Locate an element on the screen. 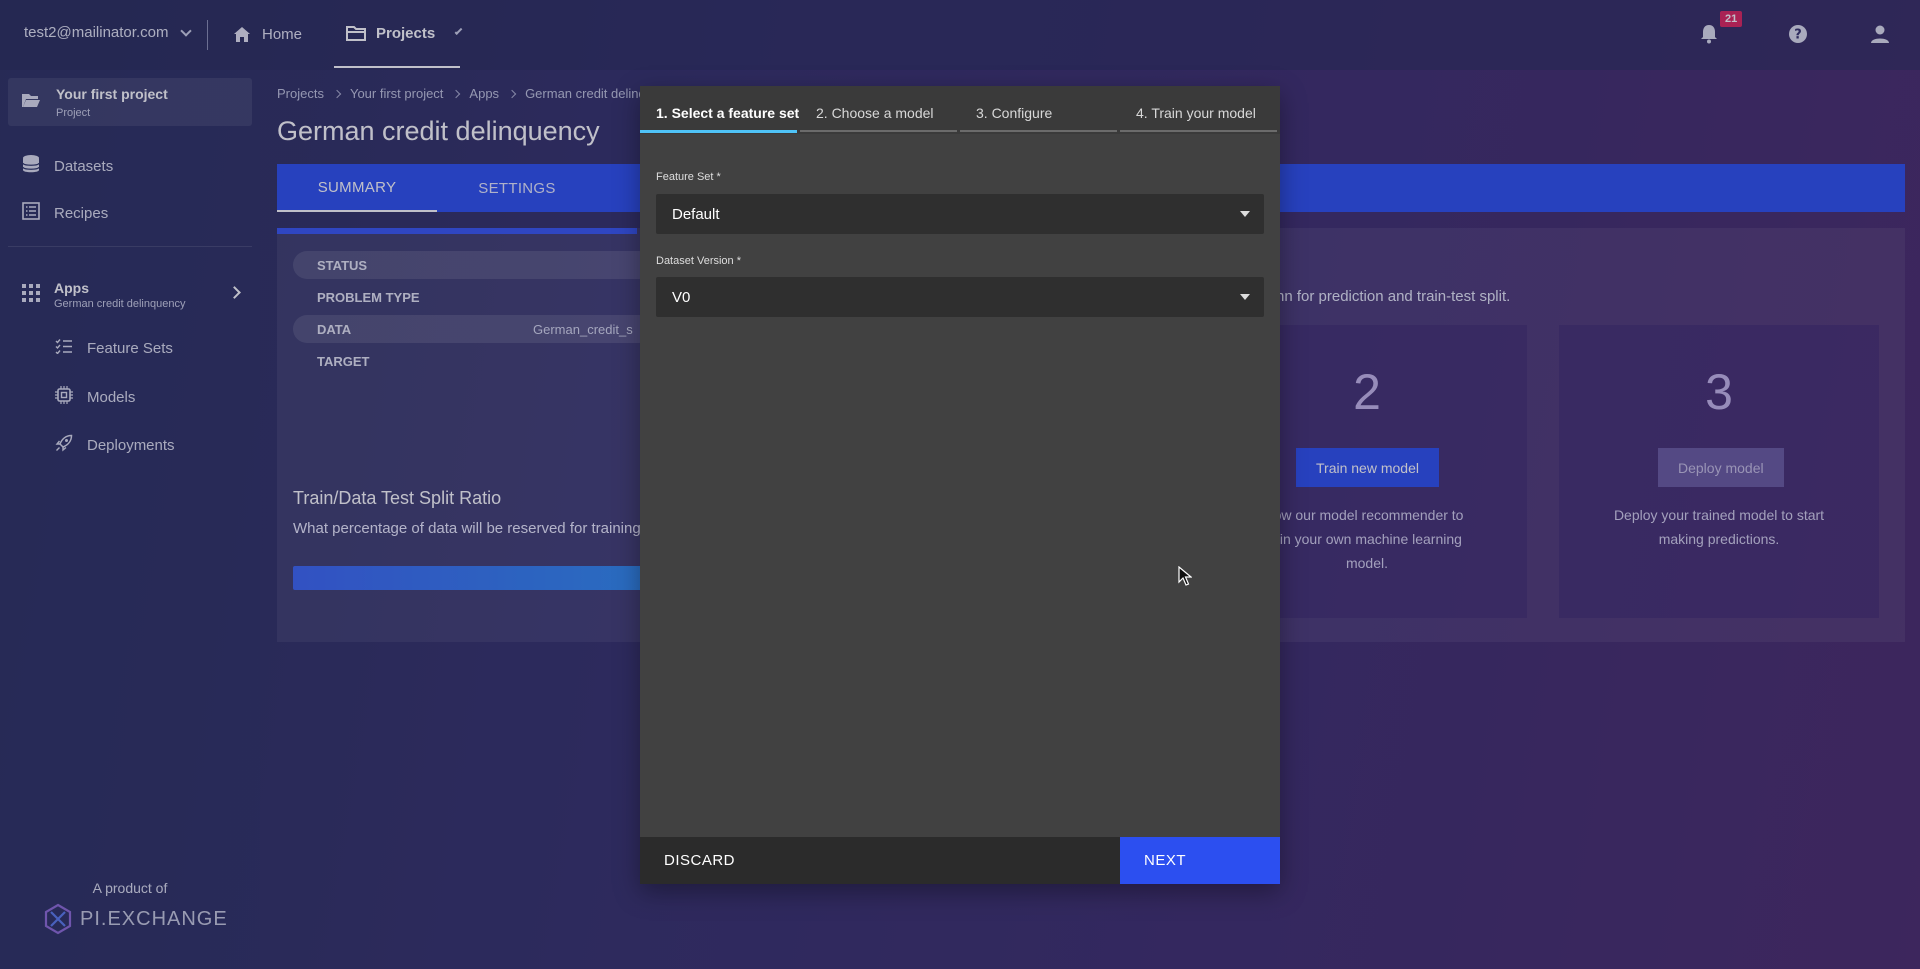 This screenshot has height=969, width=1920. feature-set-label: Feature Set * is located at coordinates (688, 177).